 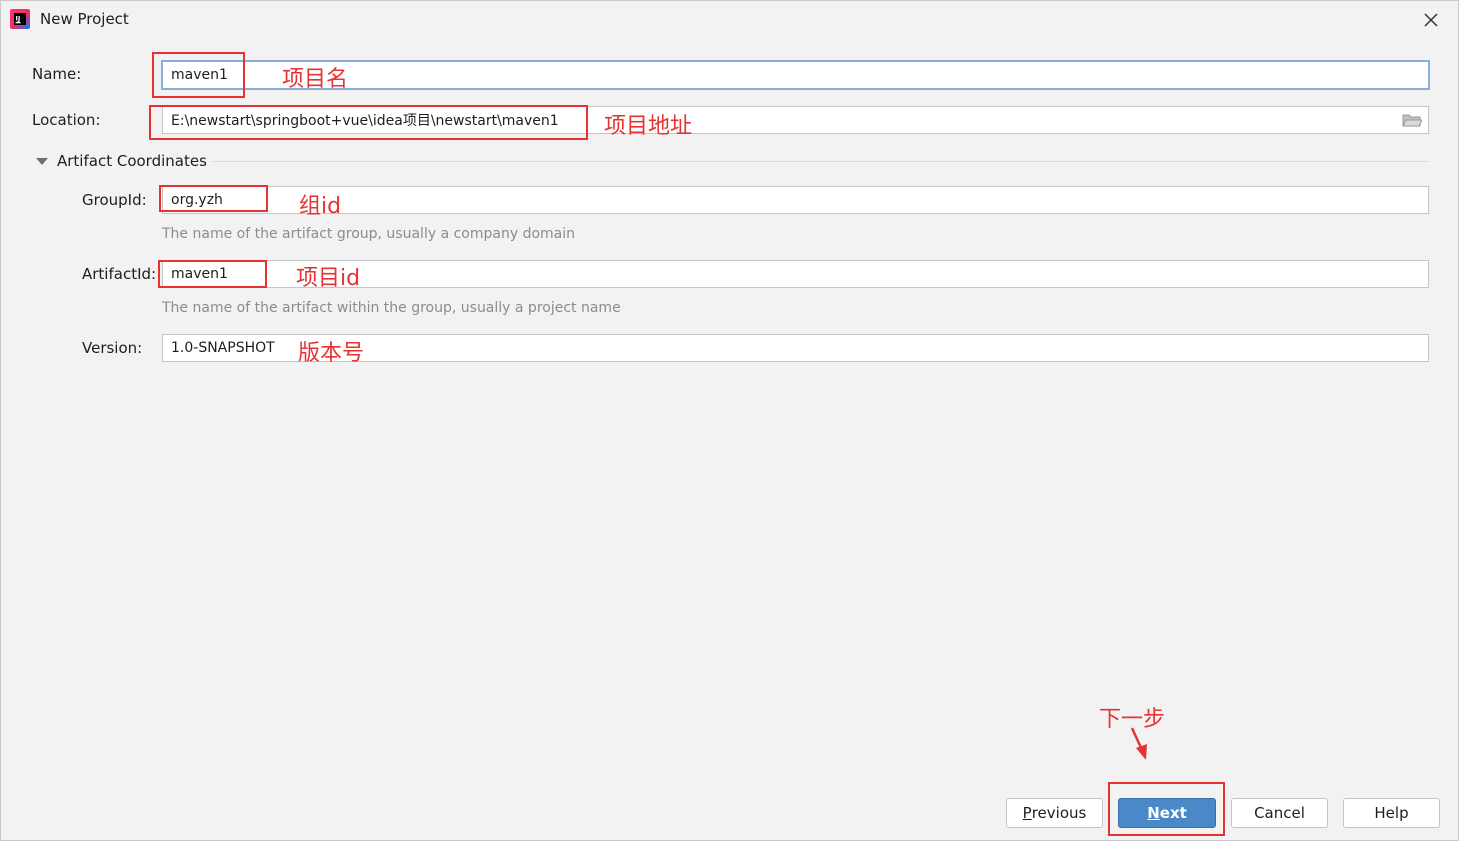 I want to click on annotation-box-group-id, so click(x=213, y=198).